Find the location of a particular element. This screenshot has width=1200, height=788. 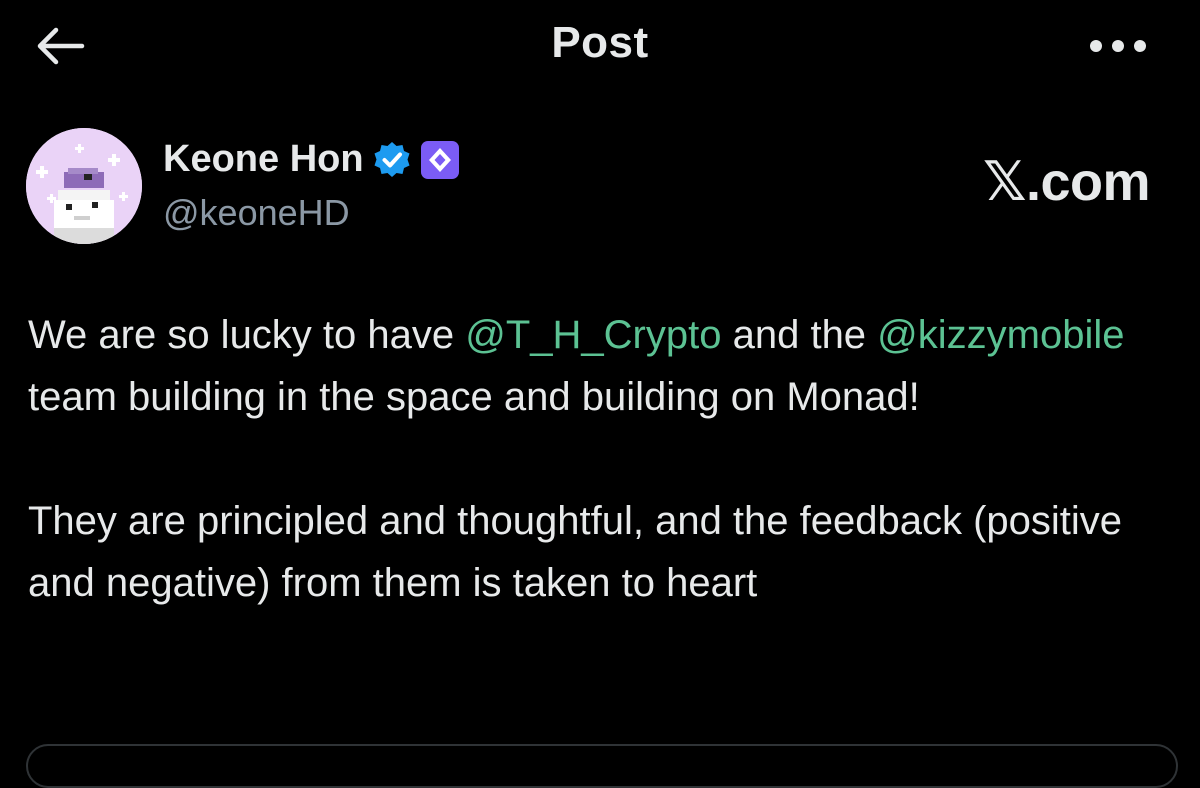

mention-link: @T_H_Crypto is located at coordinates (593, 335).